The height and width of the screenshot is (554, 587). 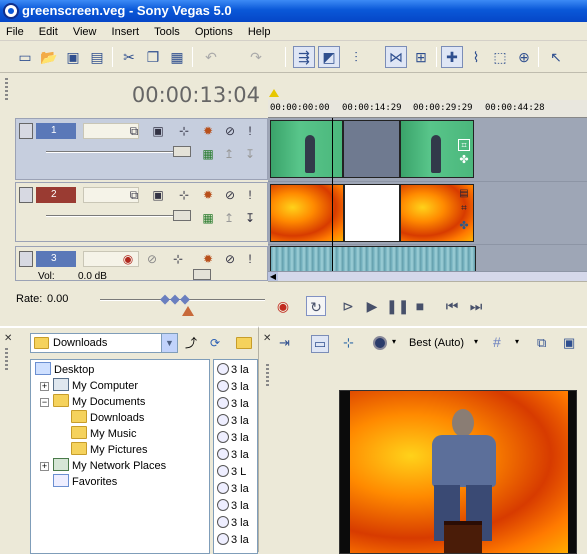 What do you see at coordinates (167, 31) in the screenshot?
I see `menu-tools: Tools` at bounding box center [167, 31].